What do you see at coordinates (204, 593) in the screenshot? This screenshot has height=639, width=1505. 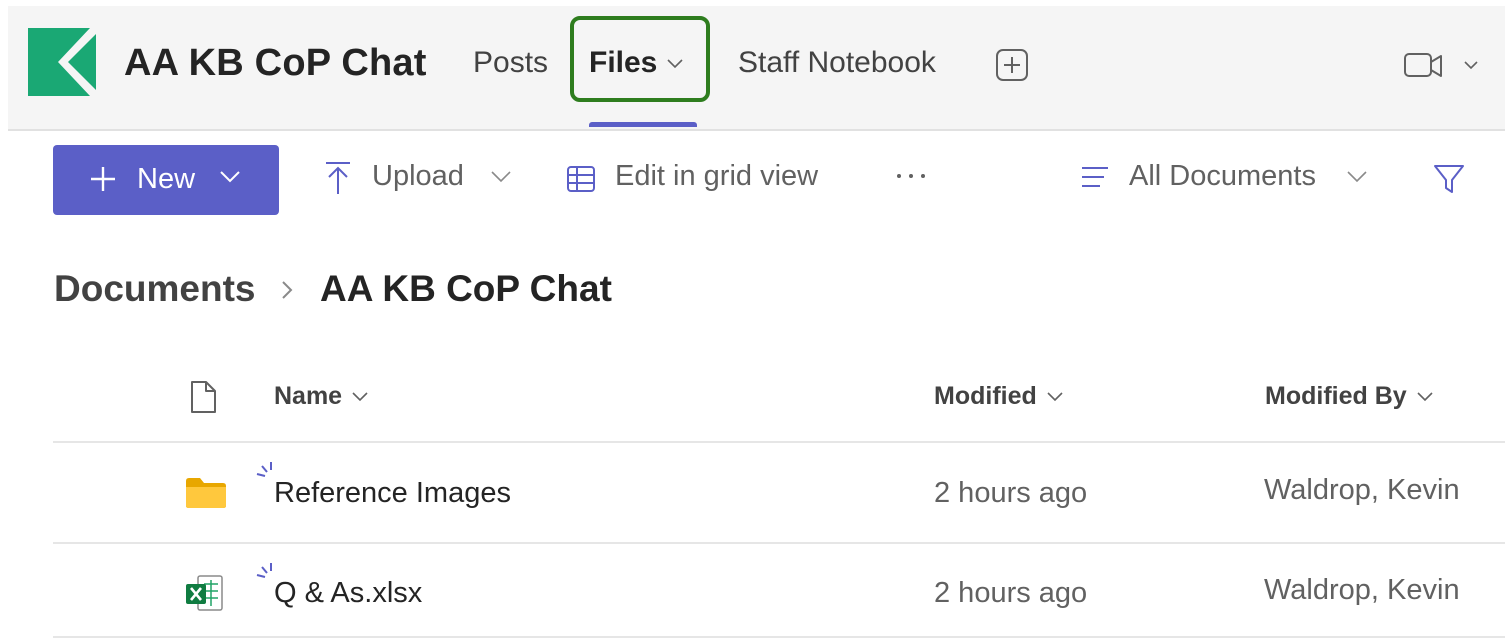 I see `excel-file-icon` at bounding box center [204, 593].